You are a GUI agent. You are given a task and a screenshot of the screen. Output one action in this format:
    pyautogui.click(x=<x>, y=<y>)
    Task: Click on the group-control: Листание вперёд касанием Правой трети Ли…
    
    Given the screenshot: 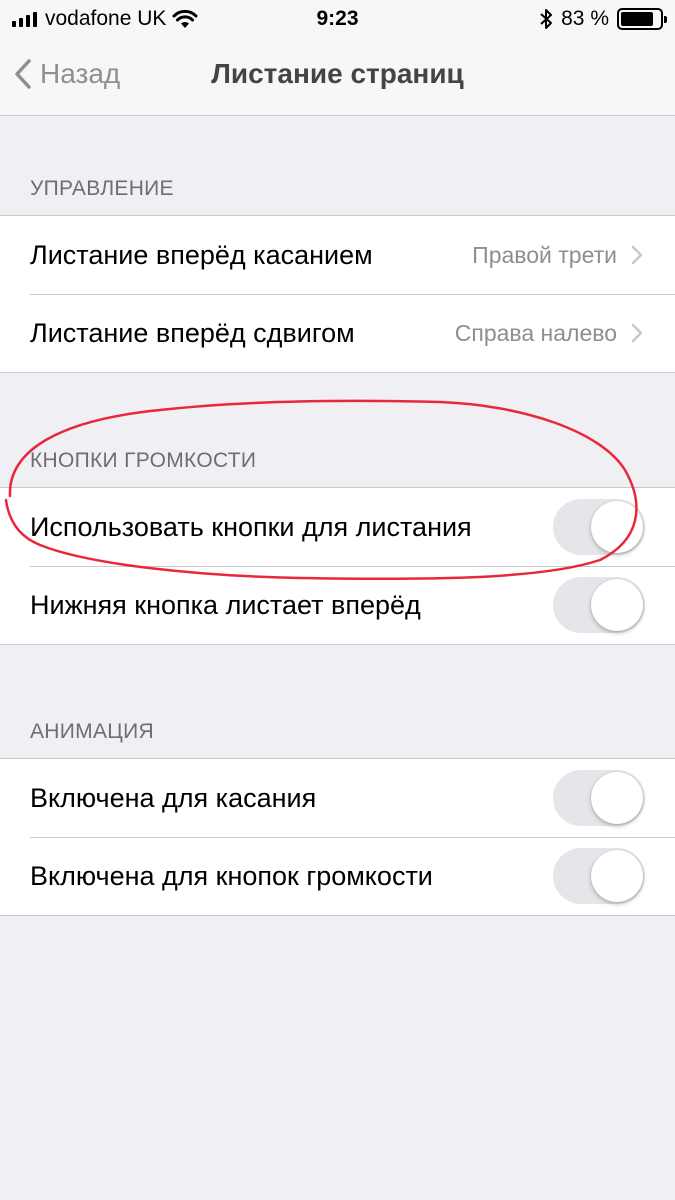 What is the action you would take?
    pyautogui.click(x=337, y=294)
    